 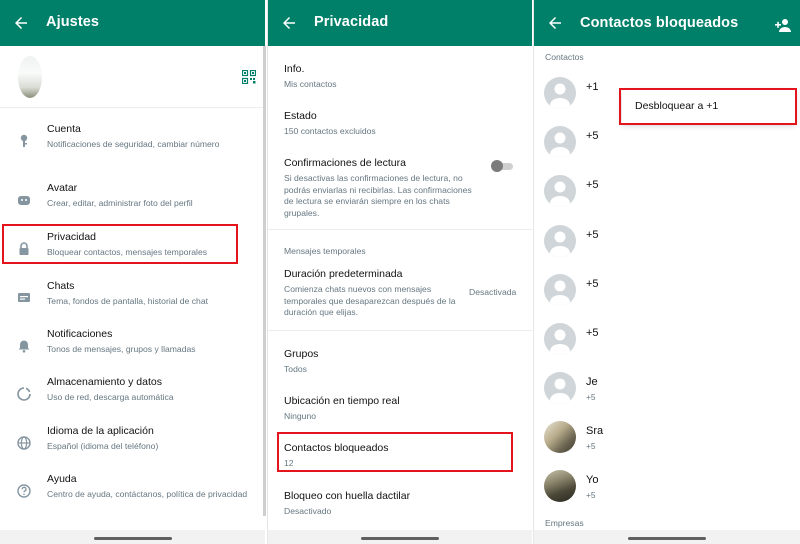 What do you see at coordinates (347, 496) in the screenshot?
I see `privacy-item-label: Bloqueo con huella dactilar` at bounding box center [347, 496].